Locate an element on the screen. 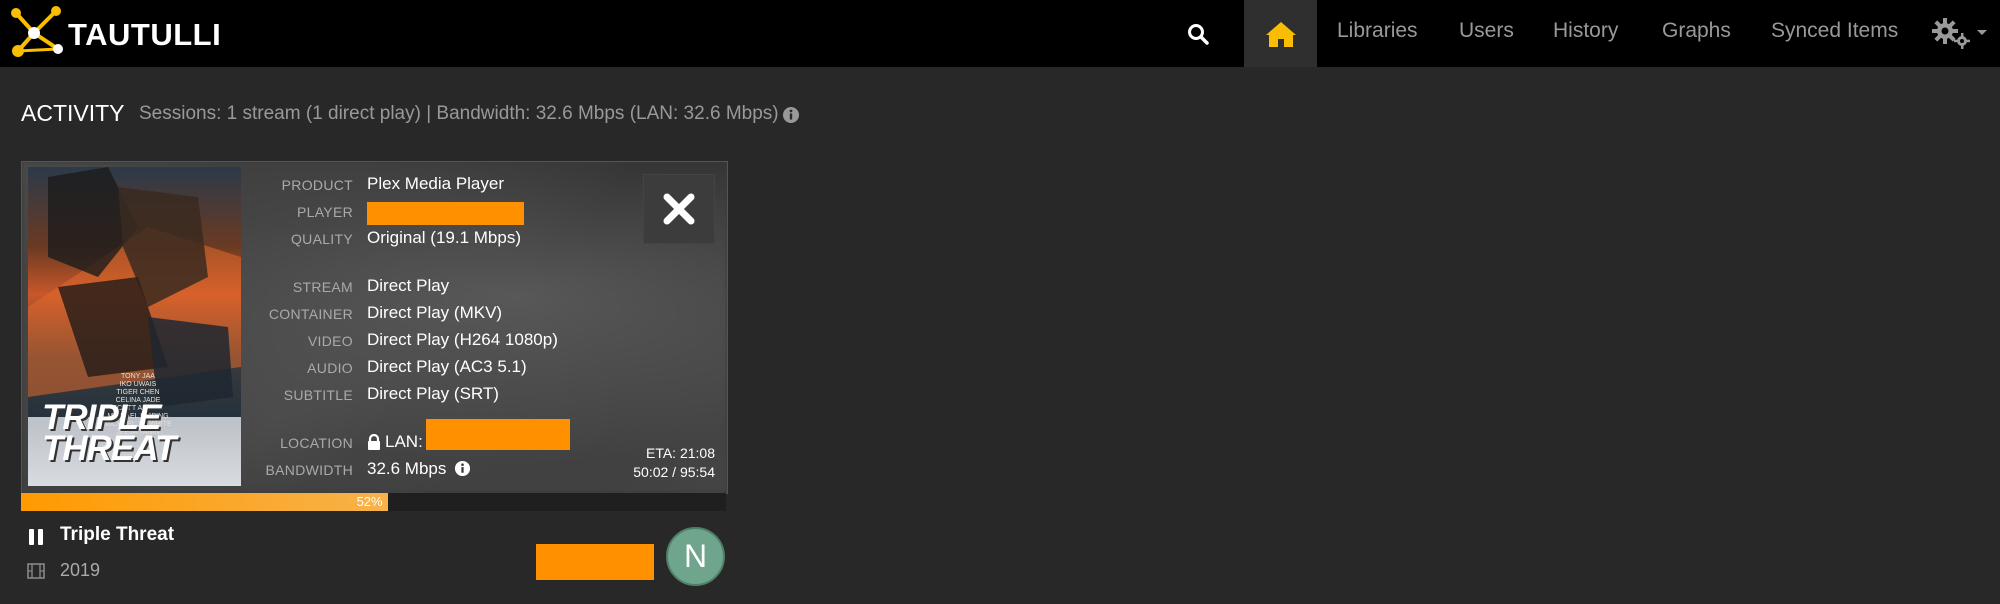 The height and width of the screenshot is (604, 2000). settings-dropdown is located at coordinates (1962, 33).